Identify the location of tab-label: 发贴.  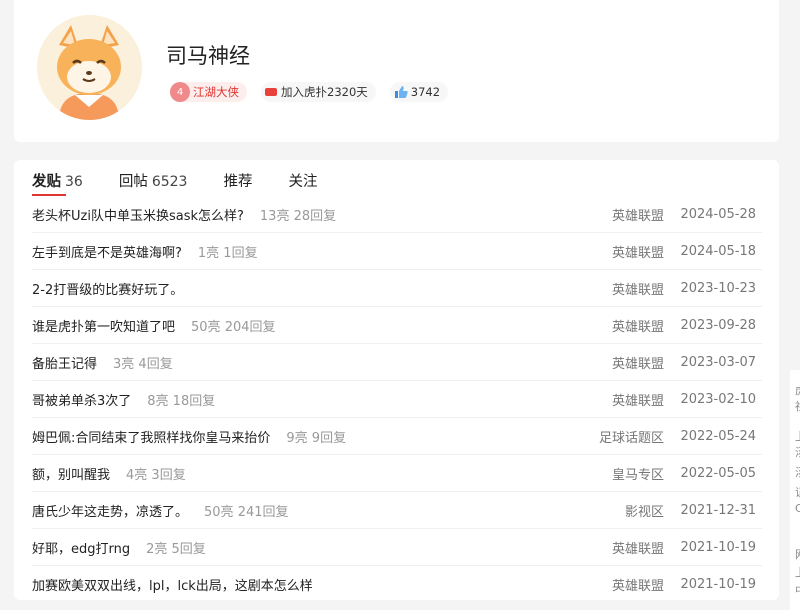
(46, 182).